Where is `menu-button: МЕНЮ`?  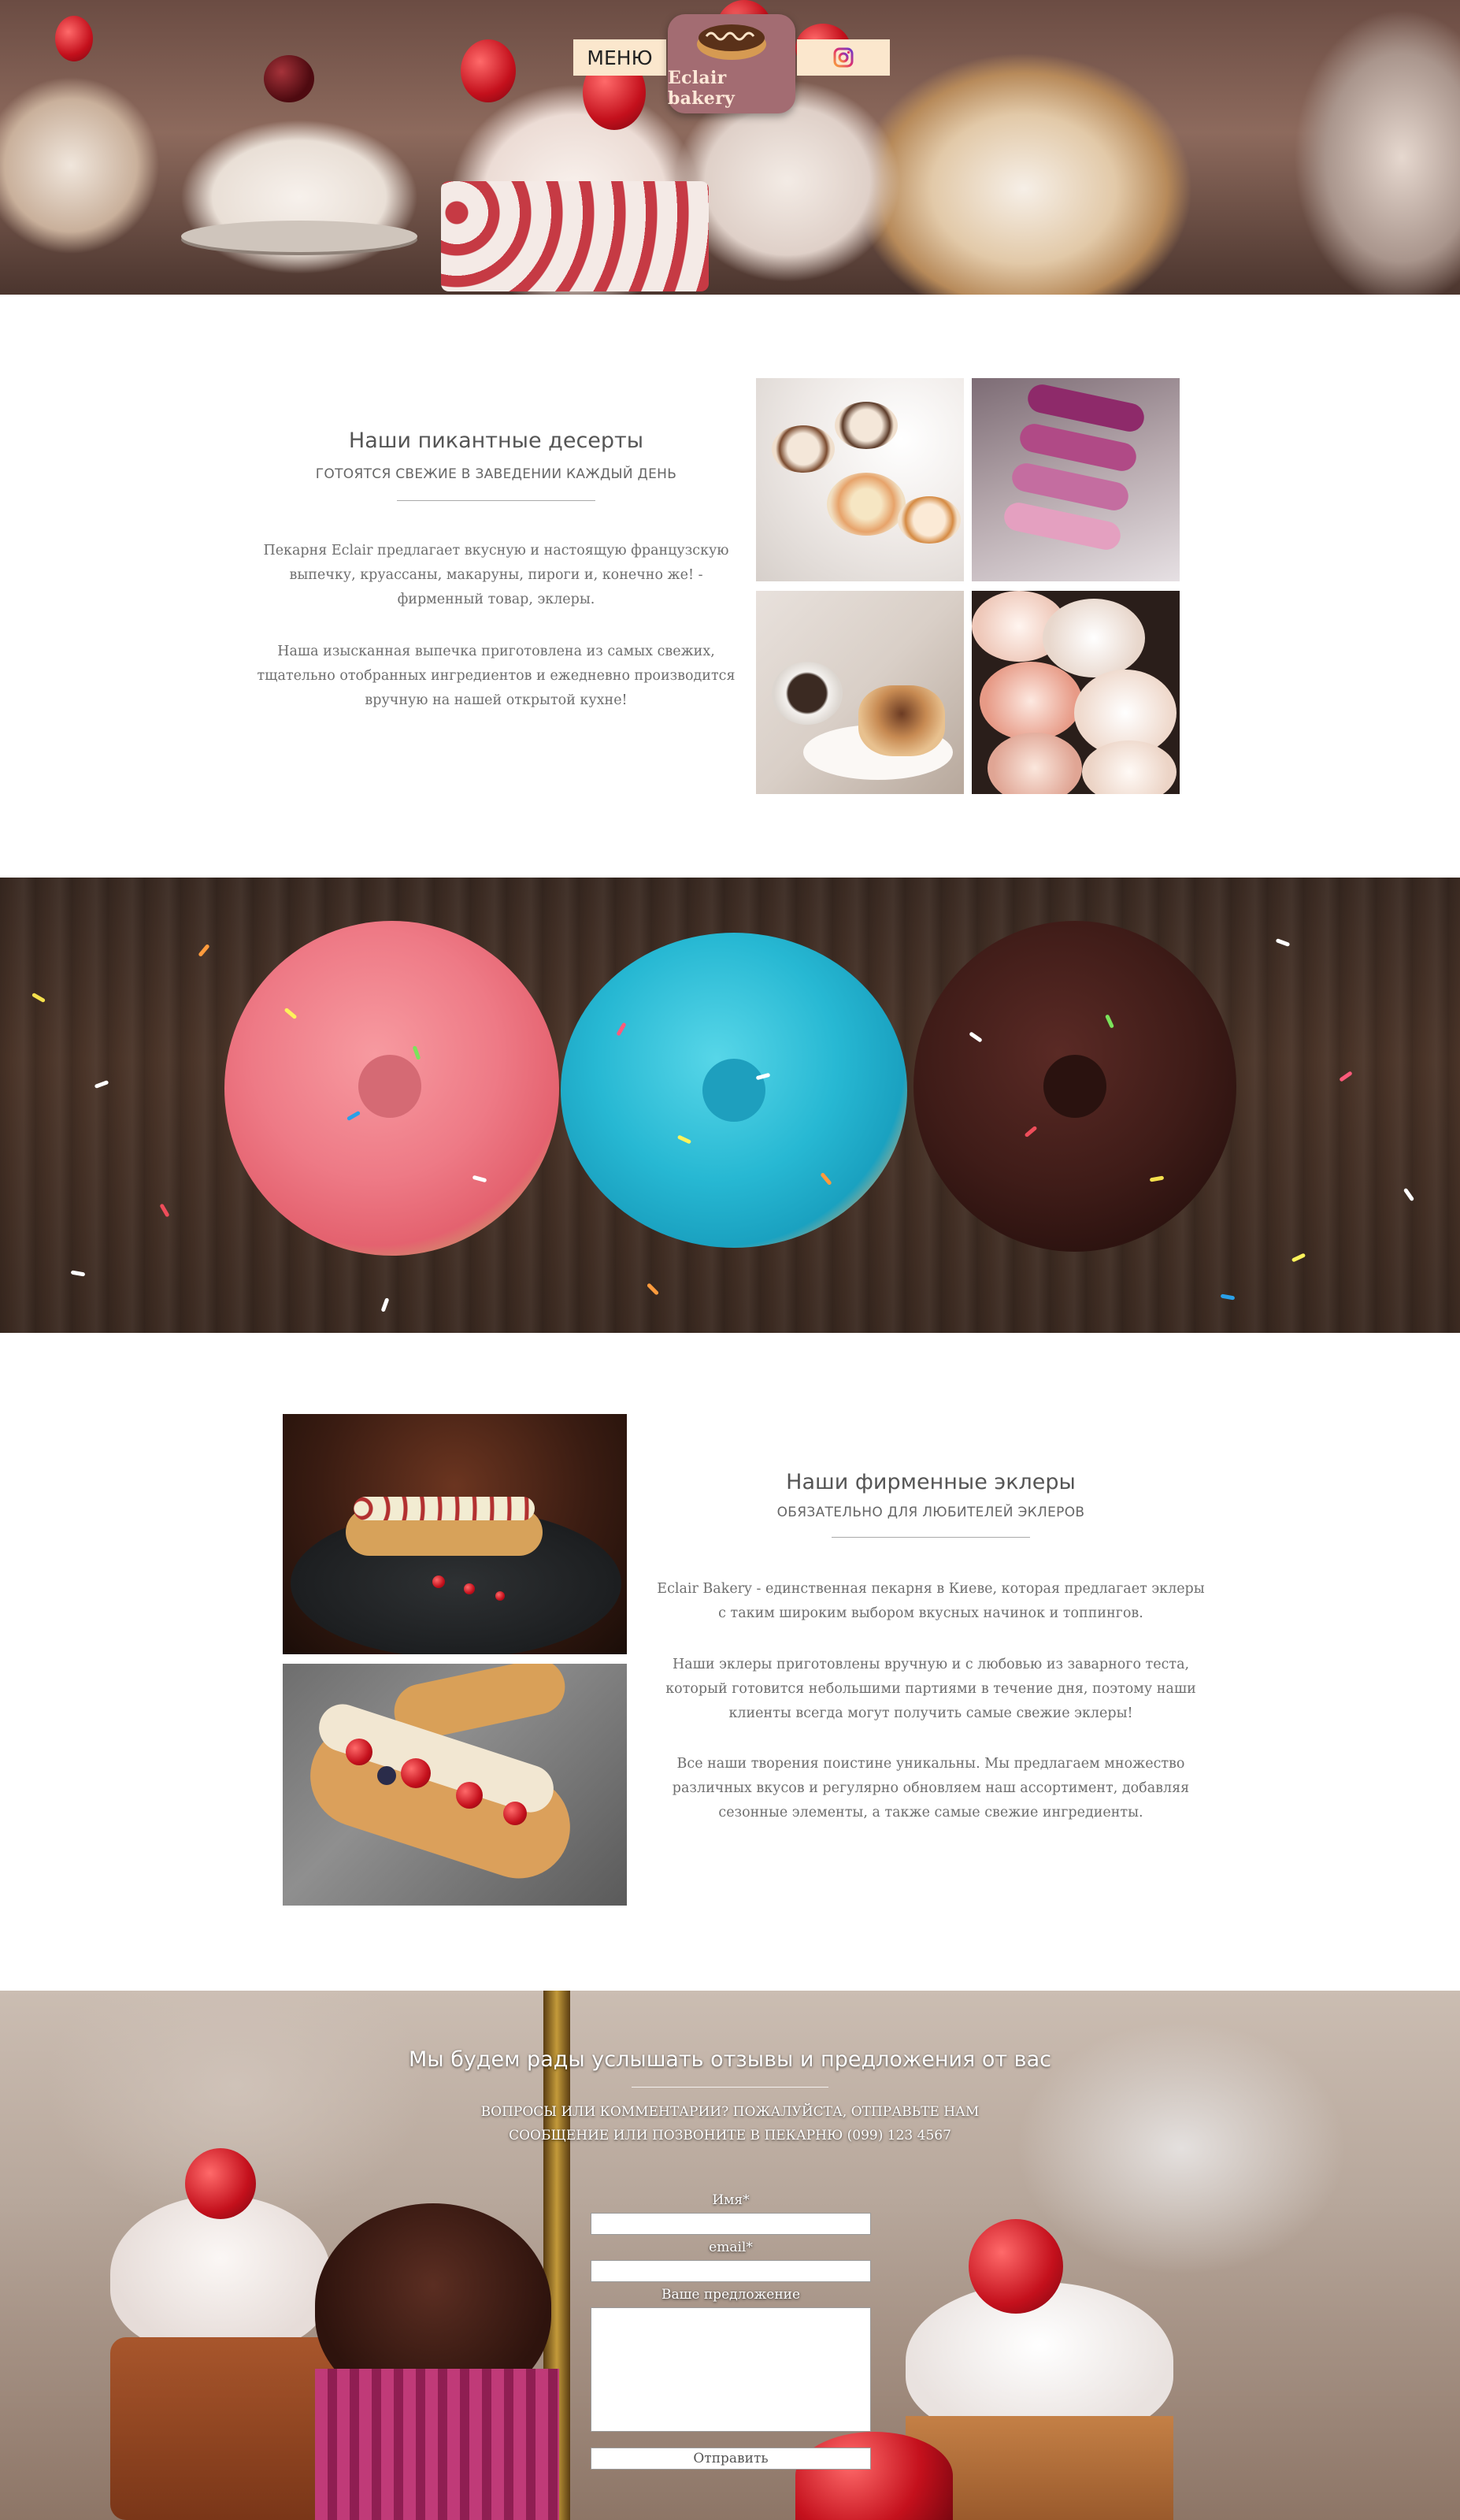
menu-button: МЕНЮ is located at coordinates (619, 57).